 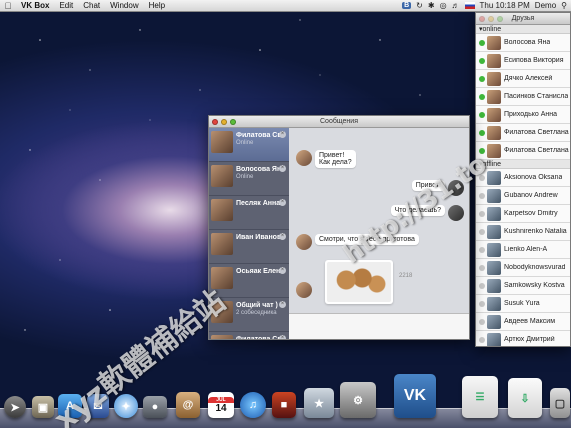 What do you see at coordinates (284, 405) in the screenshot?
I see `photo-booth-icon: ■` at bounding box center [284, 405].